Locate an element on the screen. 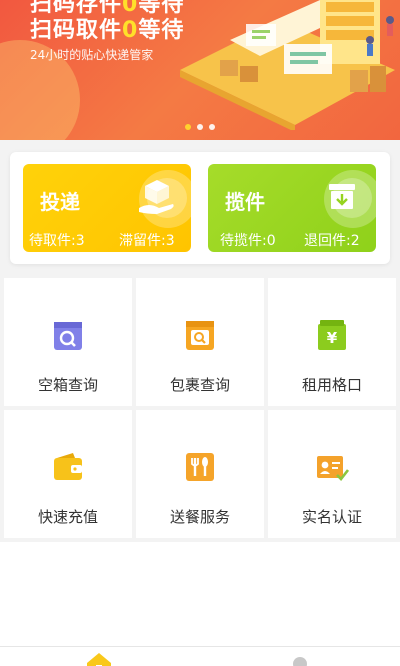 This screenshot has height=666, width=400. wallet-icon is located at coordinates (68, 466).